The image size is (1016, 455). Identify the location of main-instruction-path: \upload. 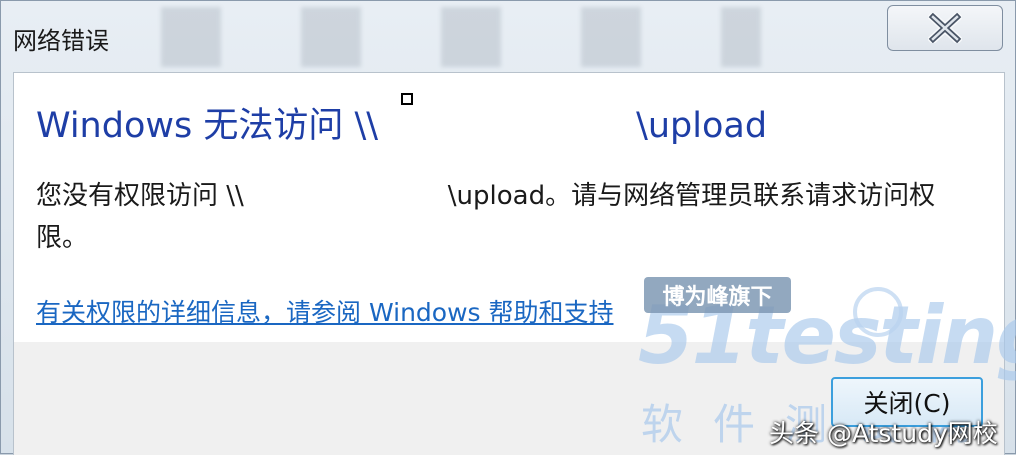
(702, 126).